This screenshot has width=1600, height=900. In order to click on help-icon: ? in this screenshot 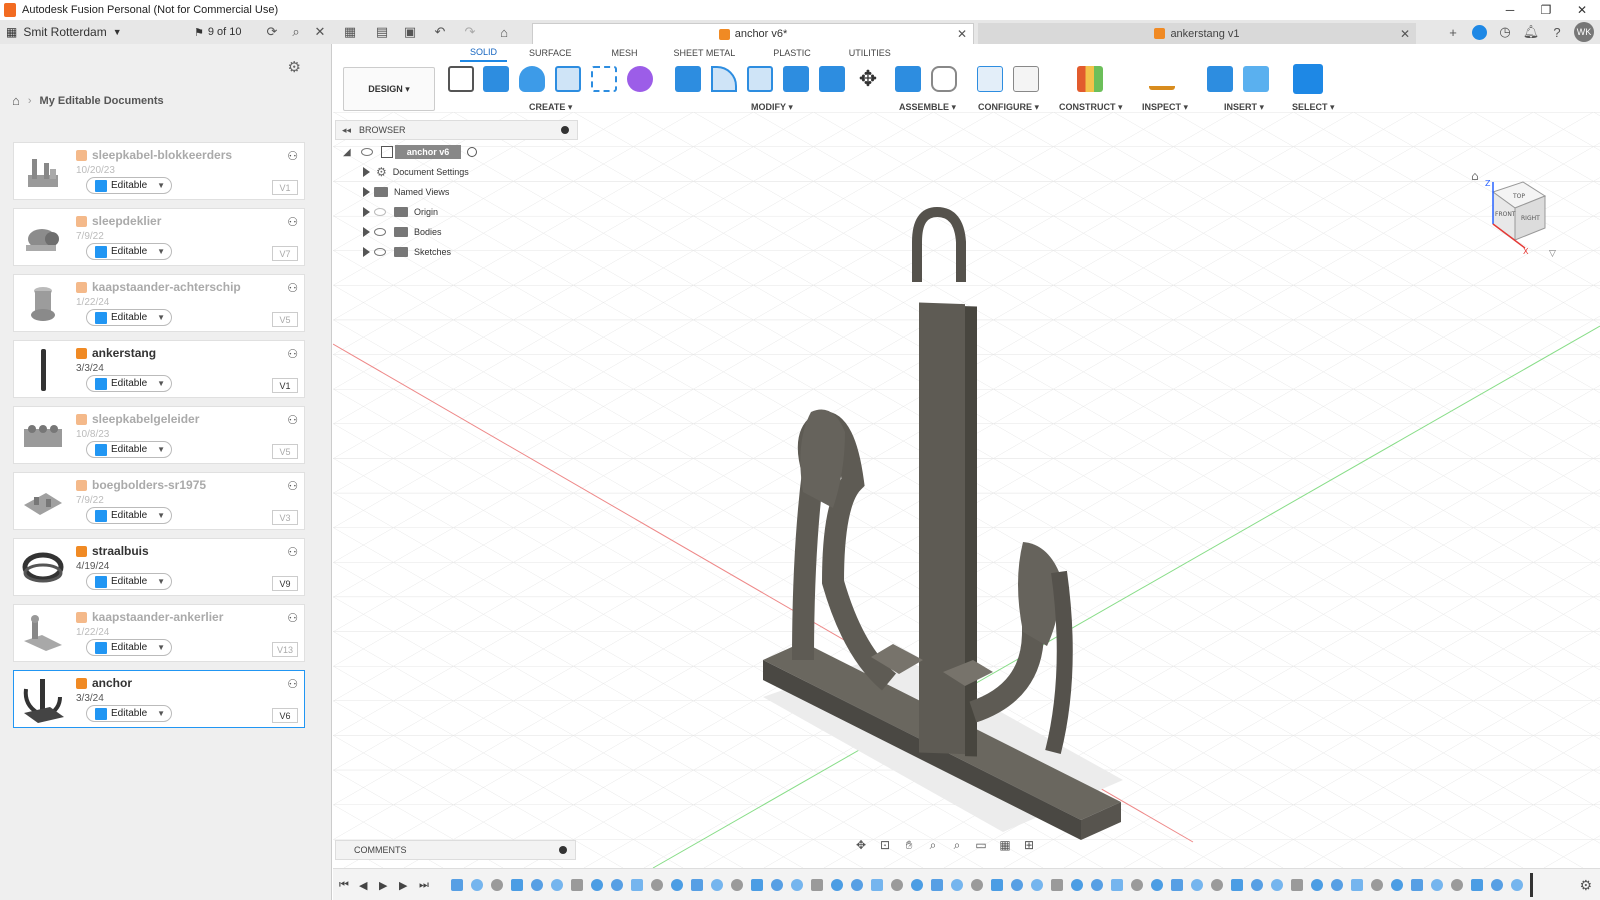, I will do `click(1557, 32)`.